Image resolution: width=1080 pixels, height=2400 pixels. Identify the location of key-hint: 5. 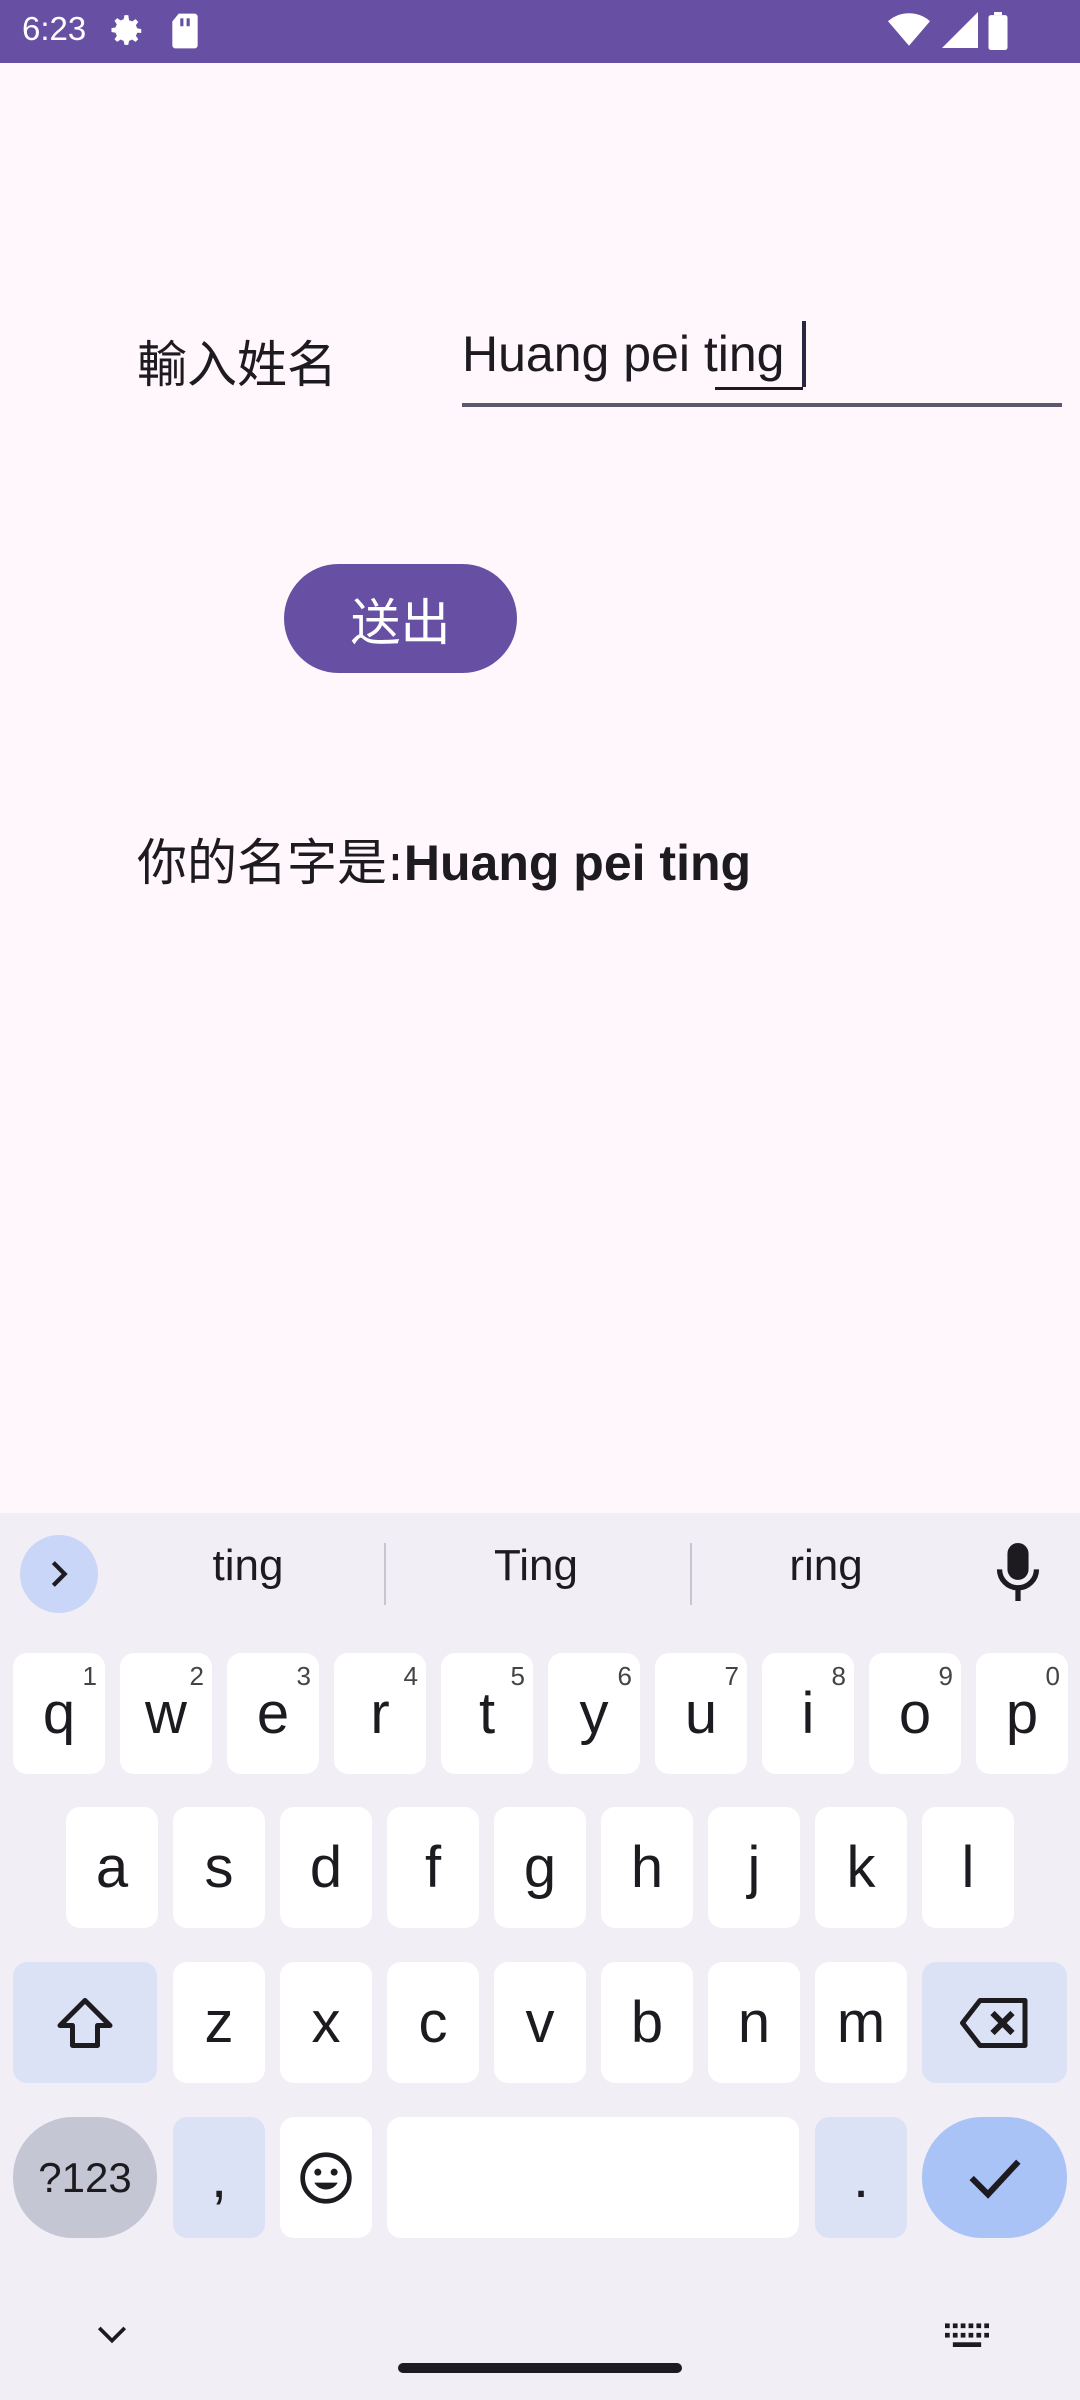
(517, 1676).